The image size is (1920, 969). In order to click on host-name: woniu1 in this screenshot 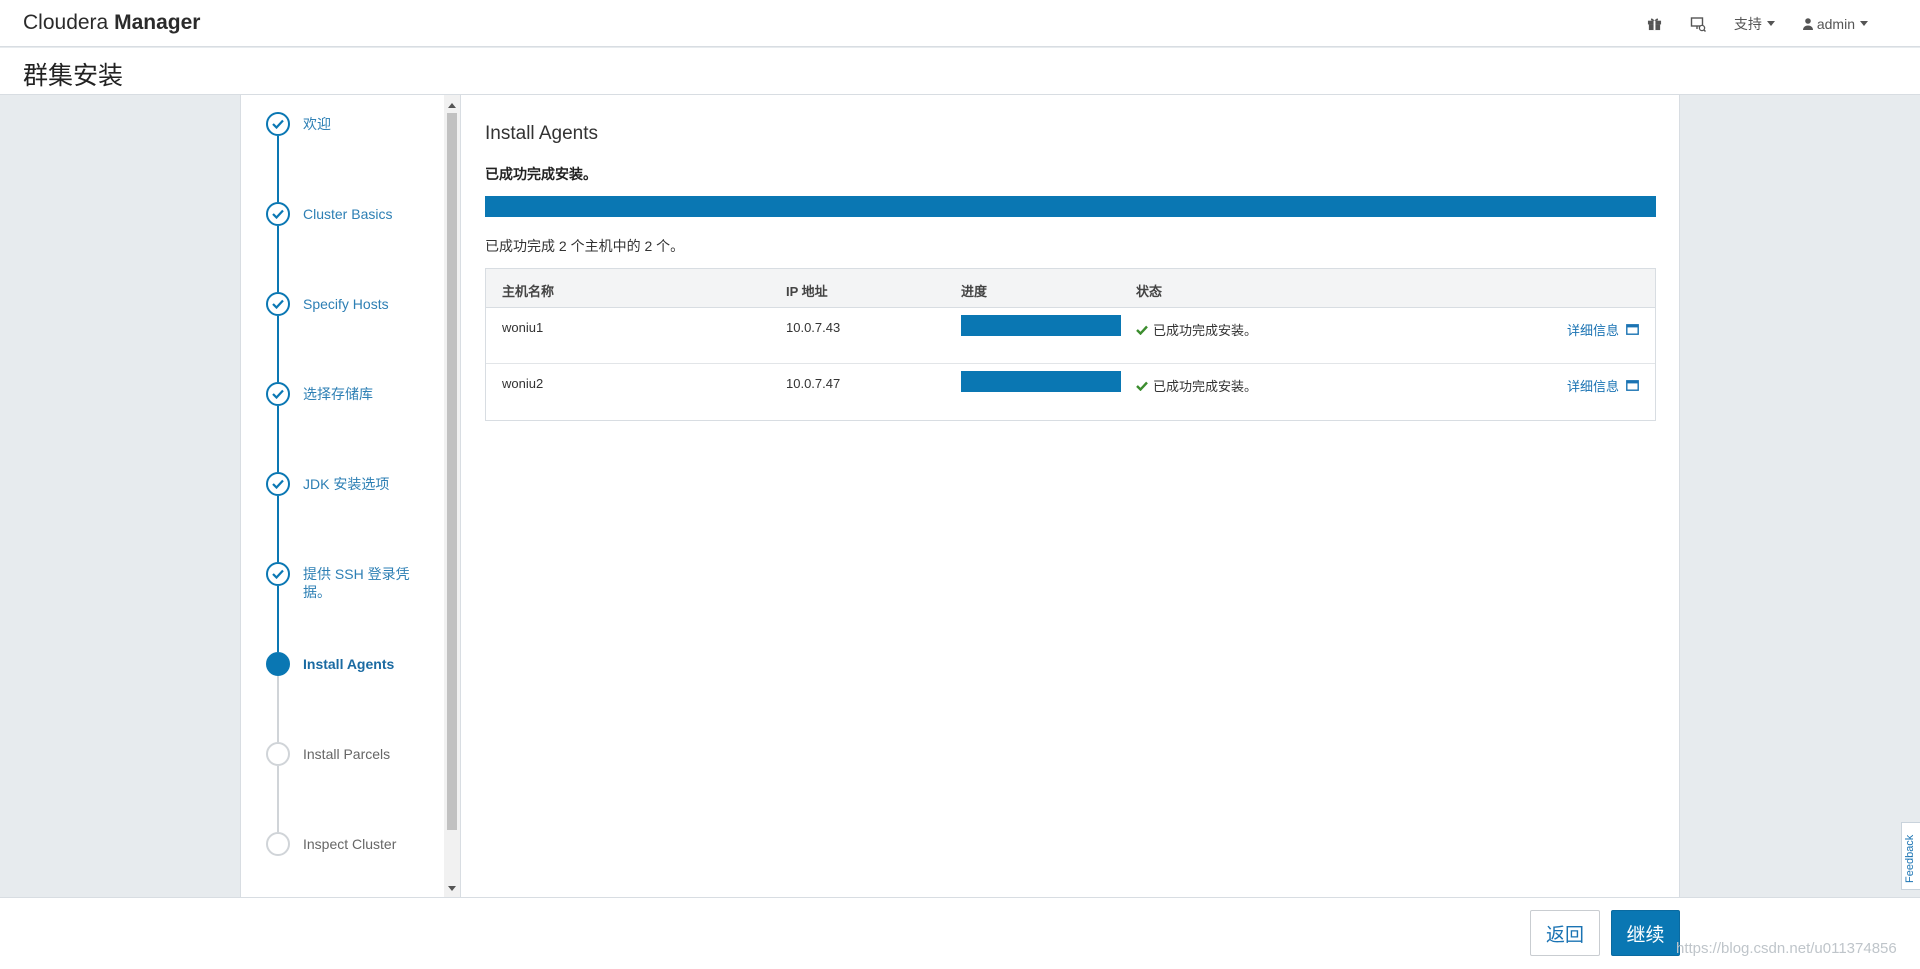, I will do `click(523, 327)`.